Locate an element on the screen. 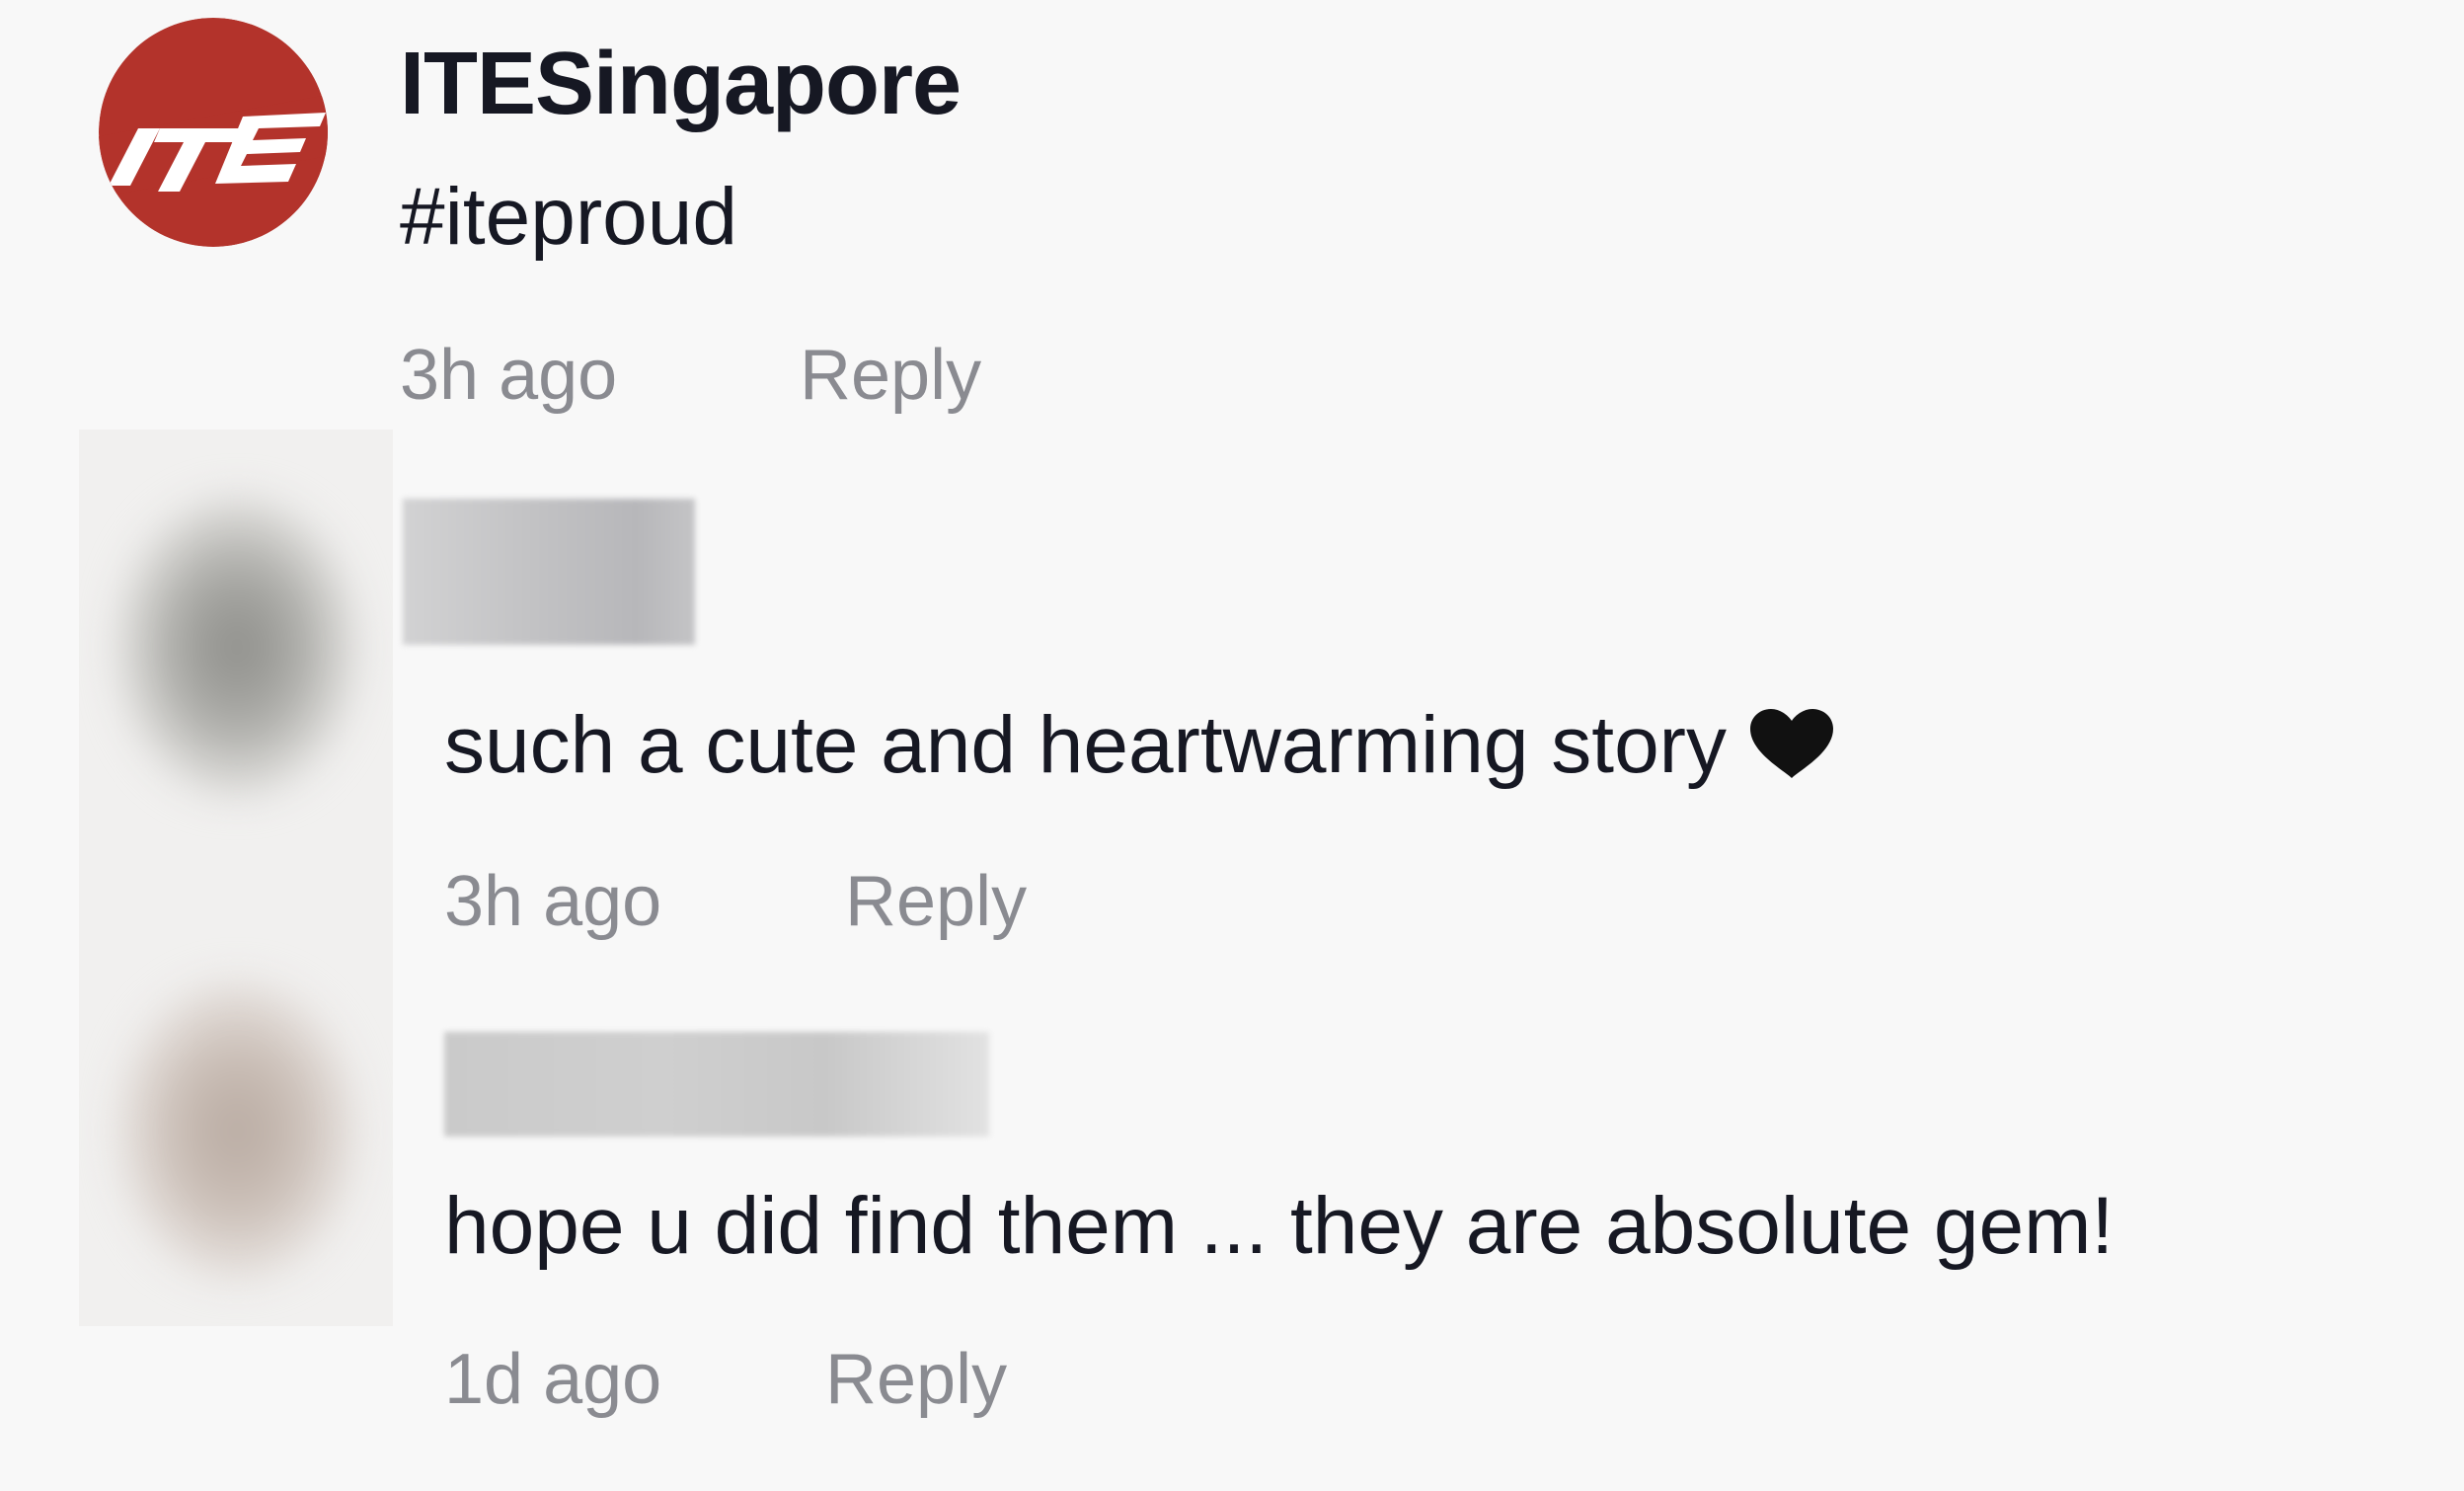  reply-1-timestamp: 3h ago is located at coordinates (553, 901).